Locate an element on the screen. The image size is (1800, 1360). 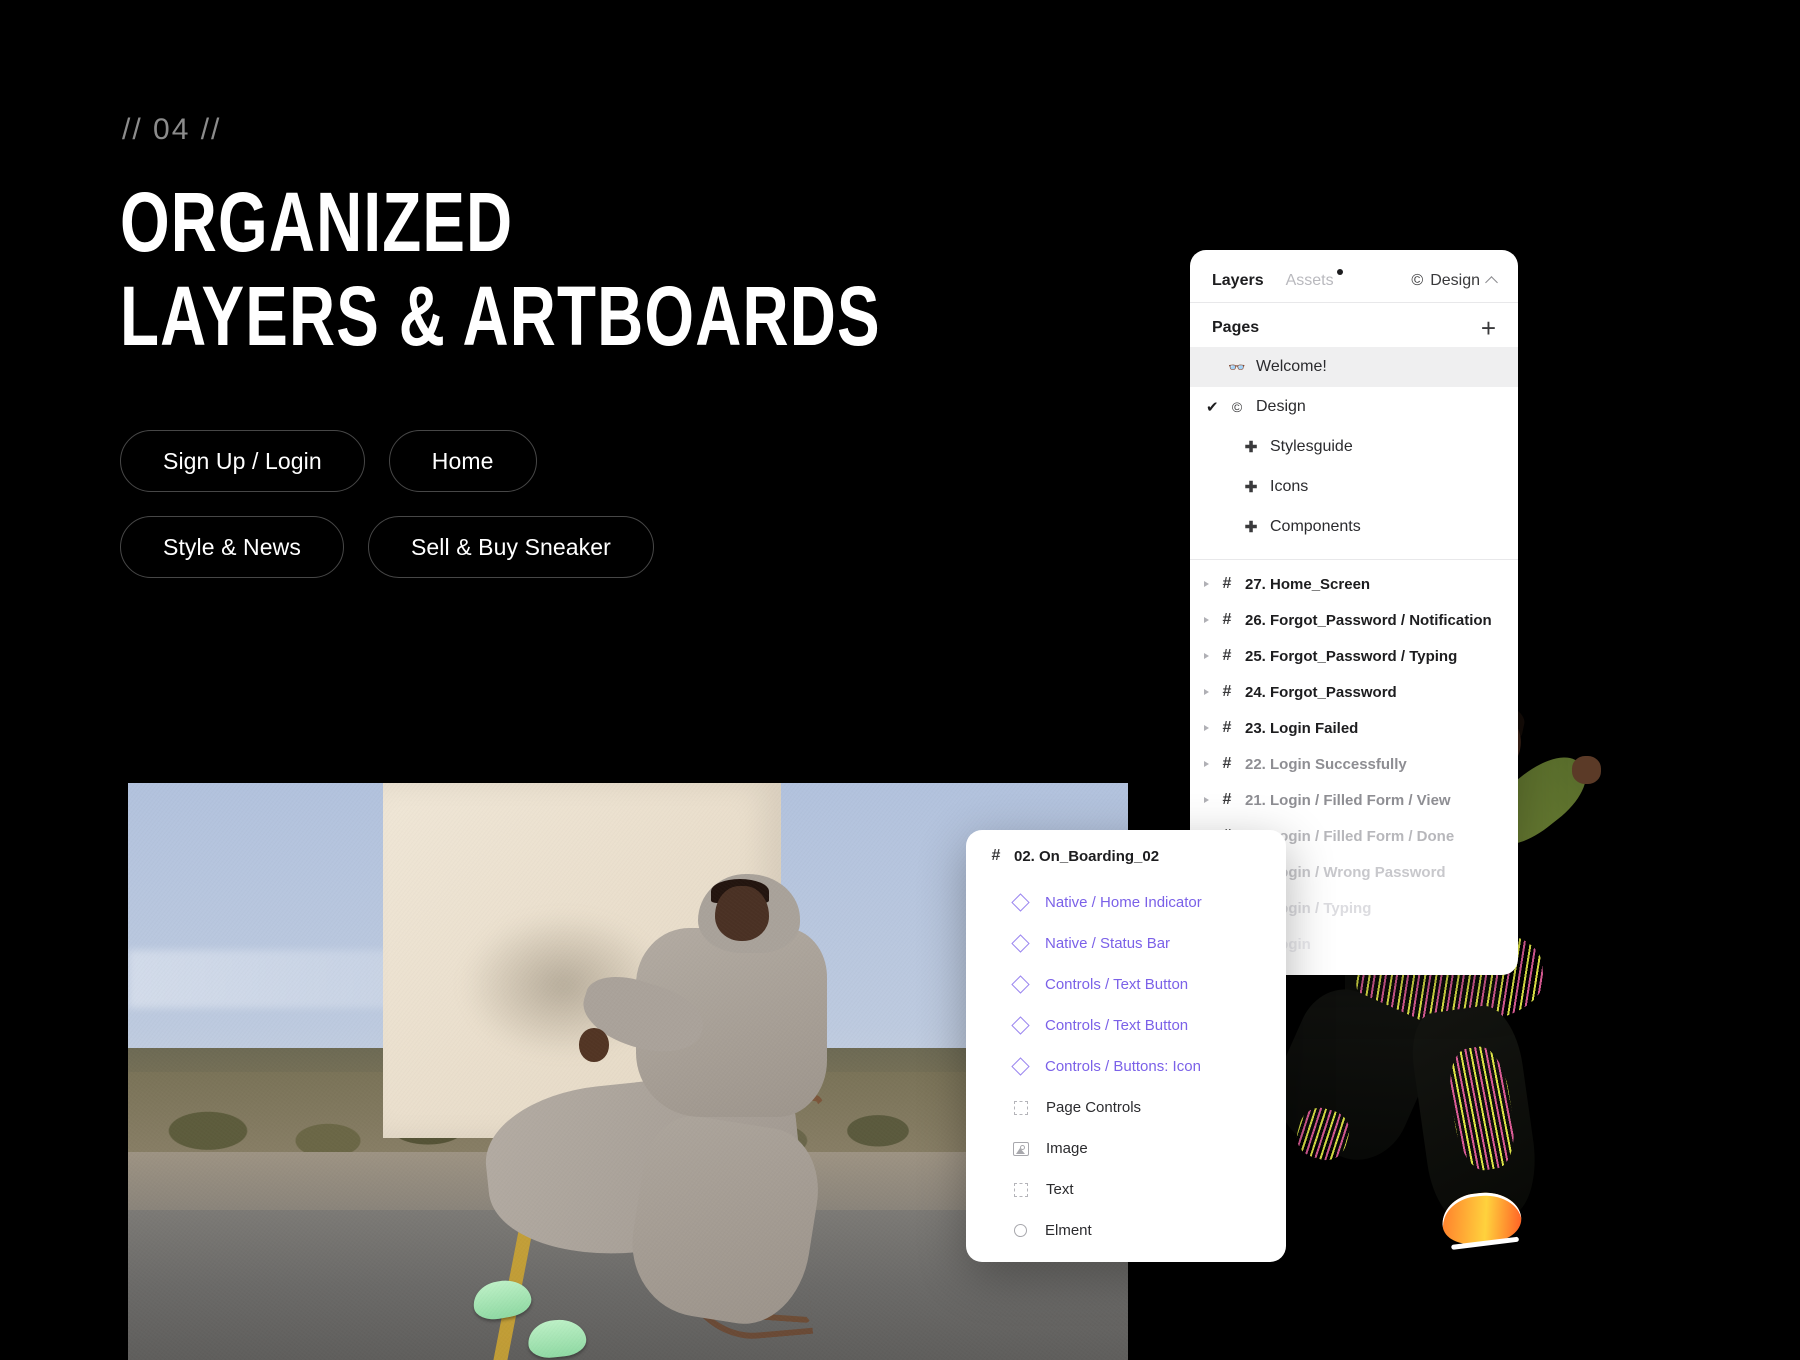
pages-section-header: Pages + is located at coordinates (1354, 325).